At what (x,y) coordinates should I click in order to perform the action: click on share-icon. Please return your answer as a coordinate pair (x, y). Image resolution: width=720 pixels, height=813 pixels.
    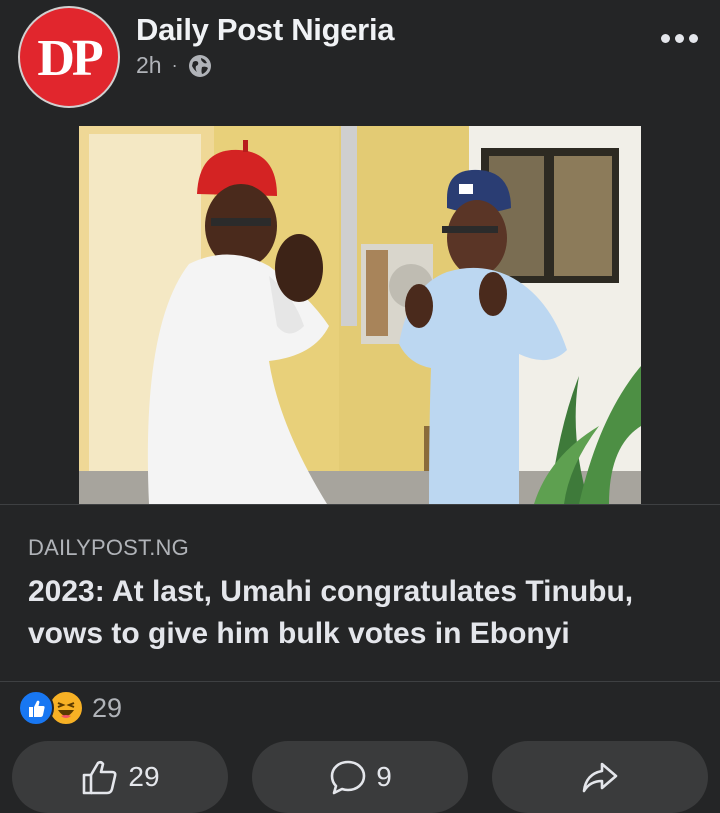
    Looking at the image, I should click on (600, 777).